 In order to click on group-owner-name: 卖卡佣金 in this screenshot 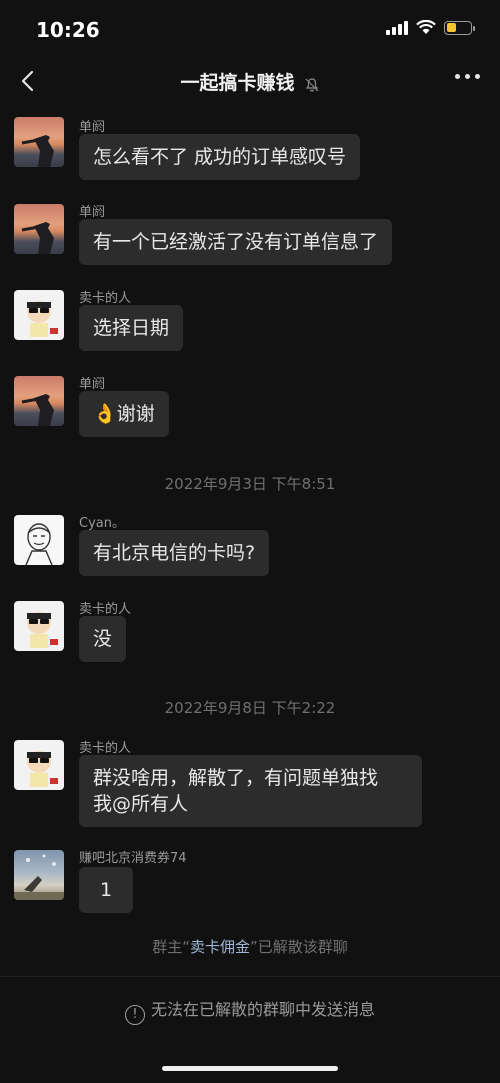, I will do `click(220, 947)`.